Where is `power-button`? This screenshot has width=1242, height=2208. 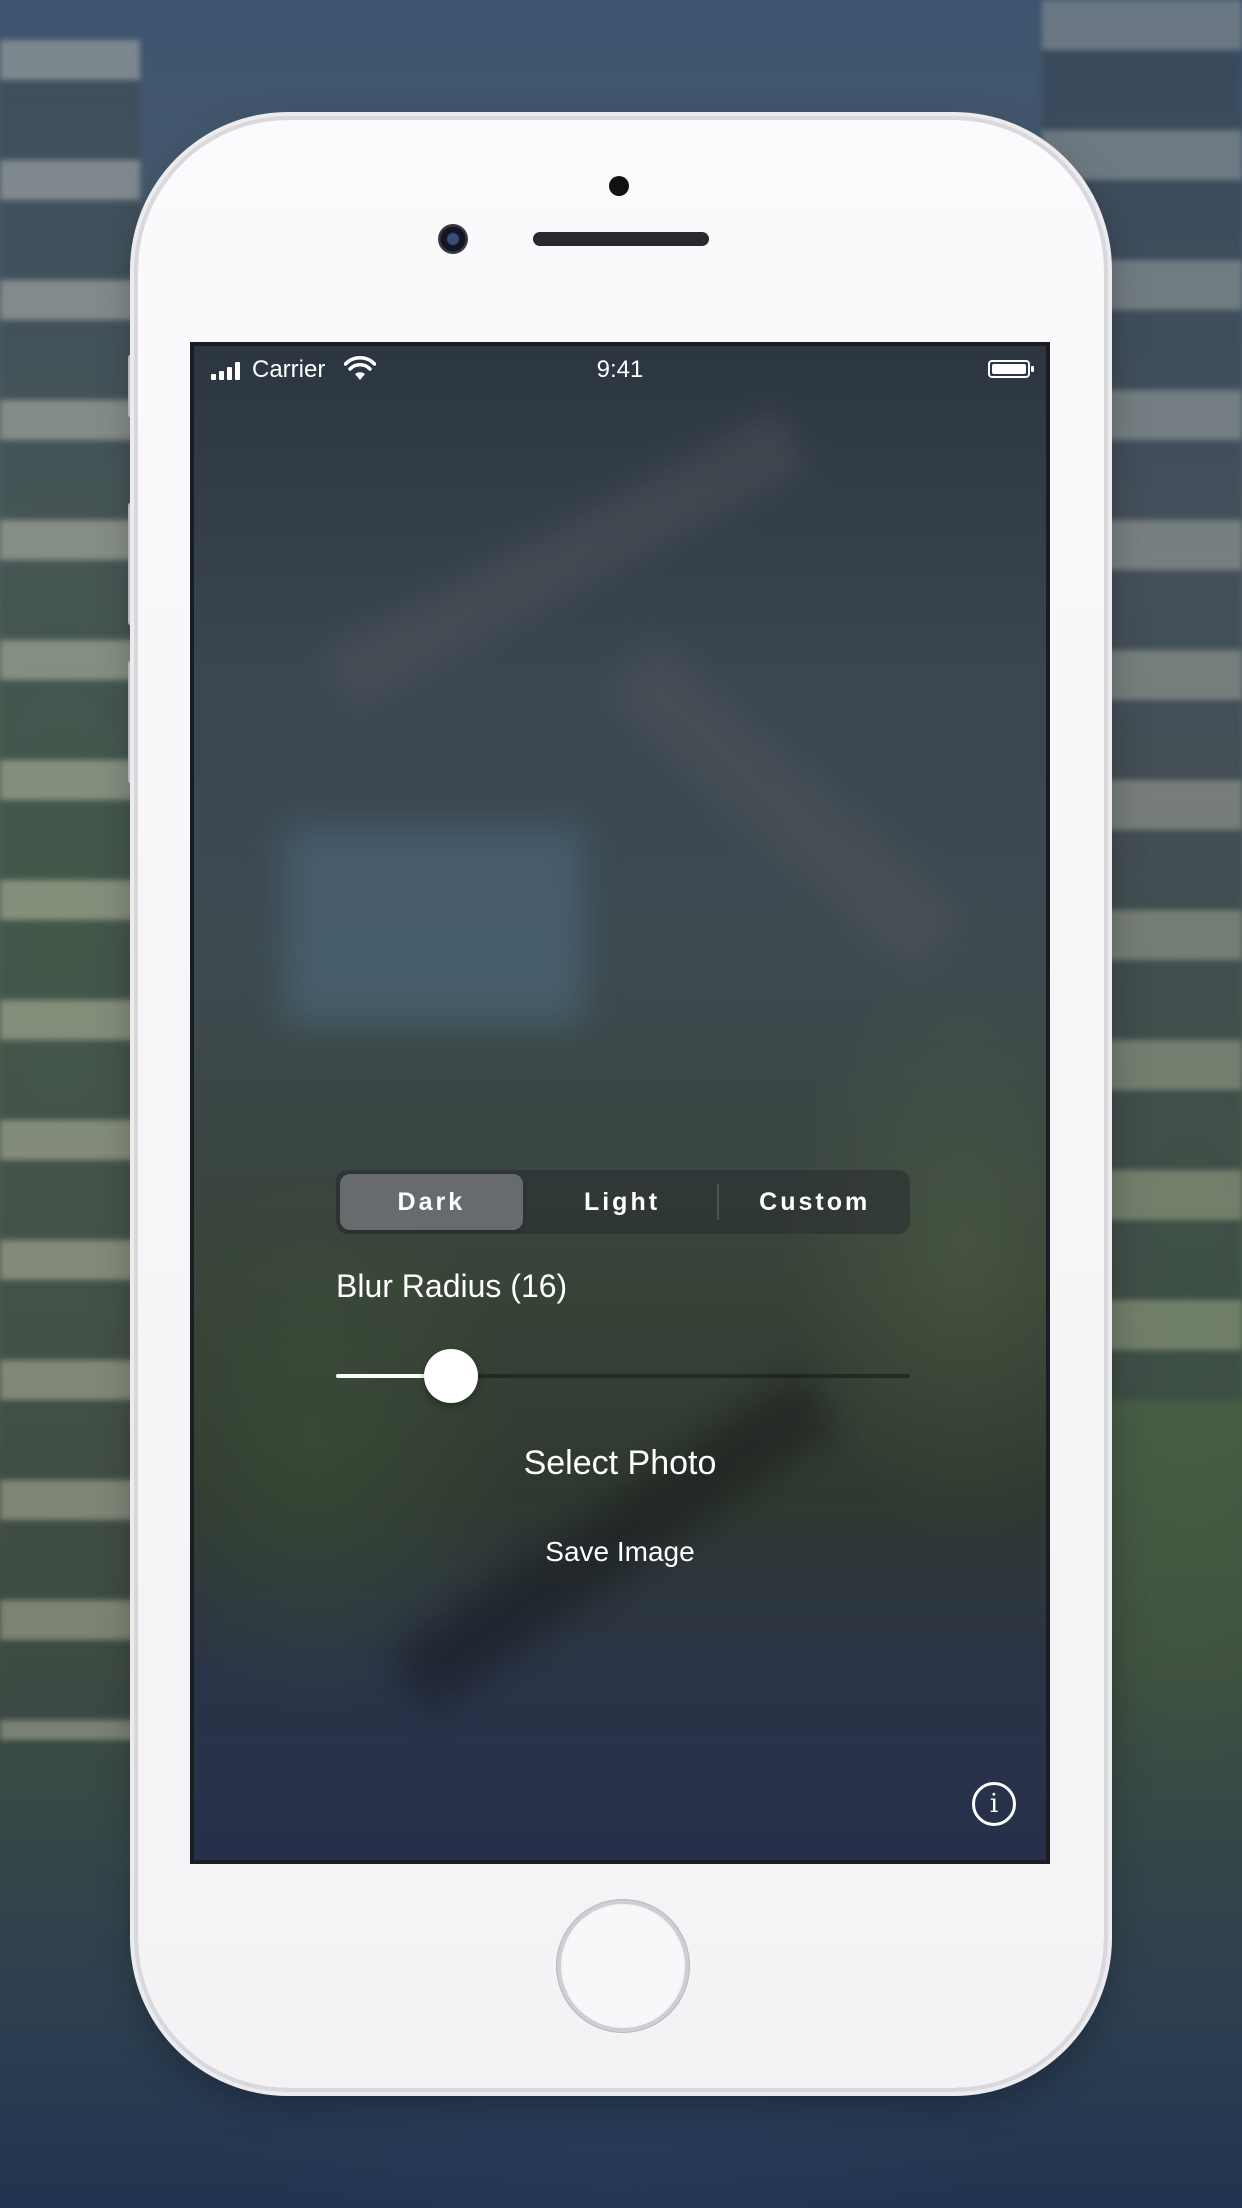 power-button is located at coordinates (1108, 562).